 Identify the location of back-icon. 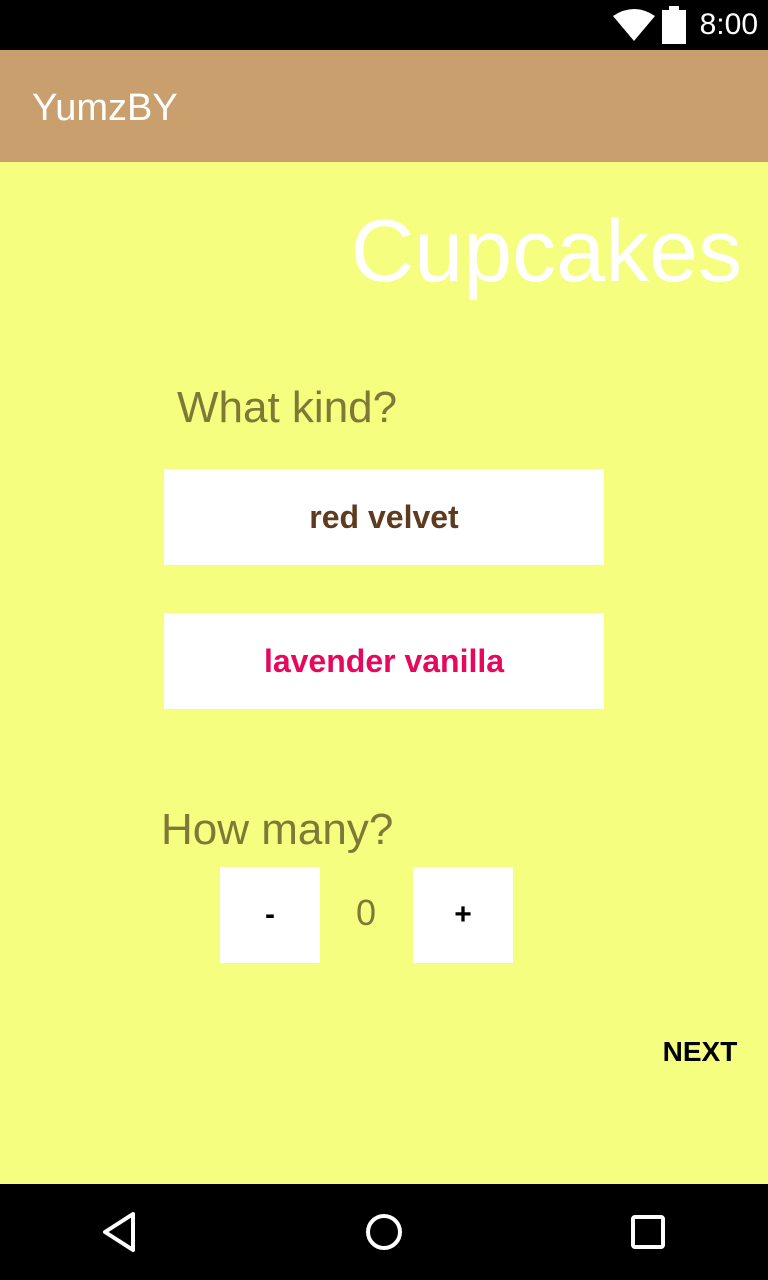
(120, 1232).